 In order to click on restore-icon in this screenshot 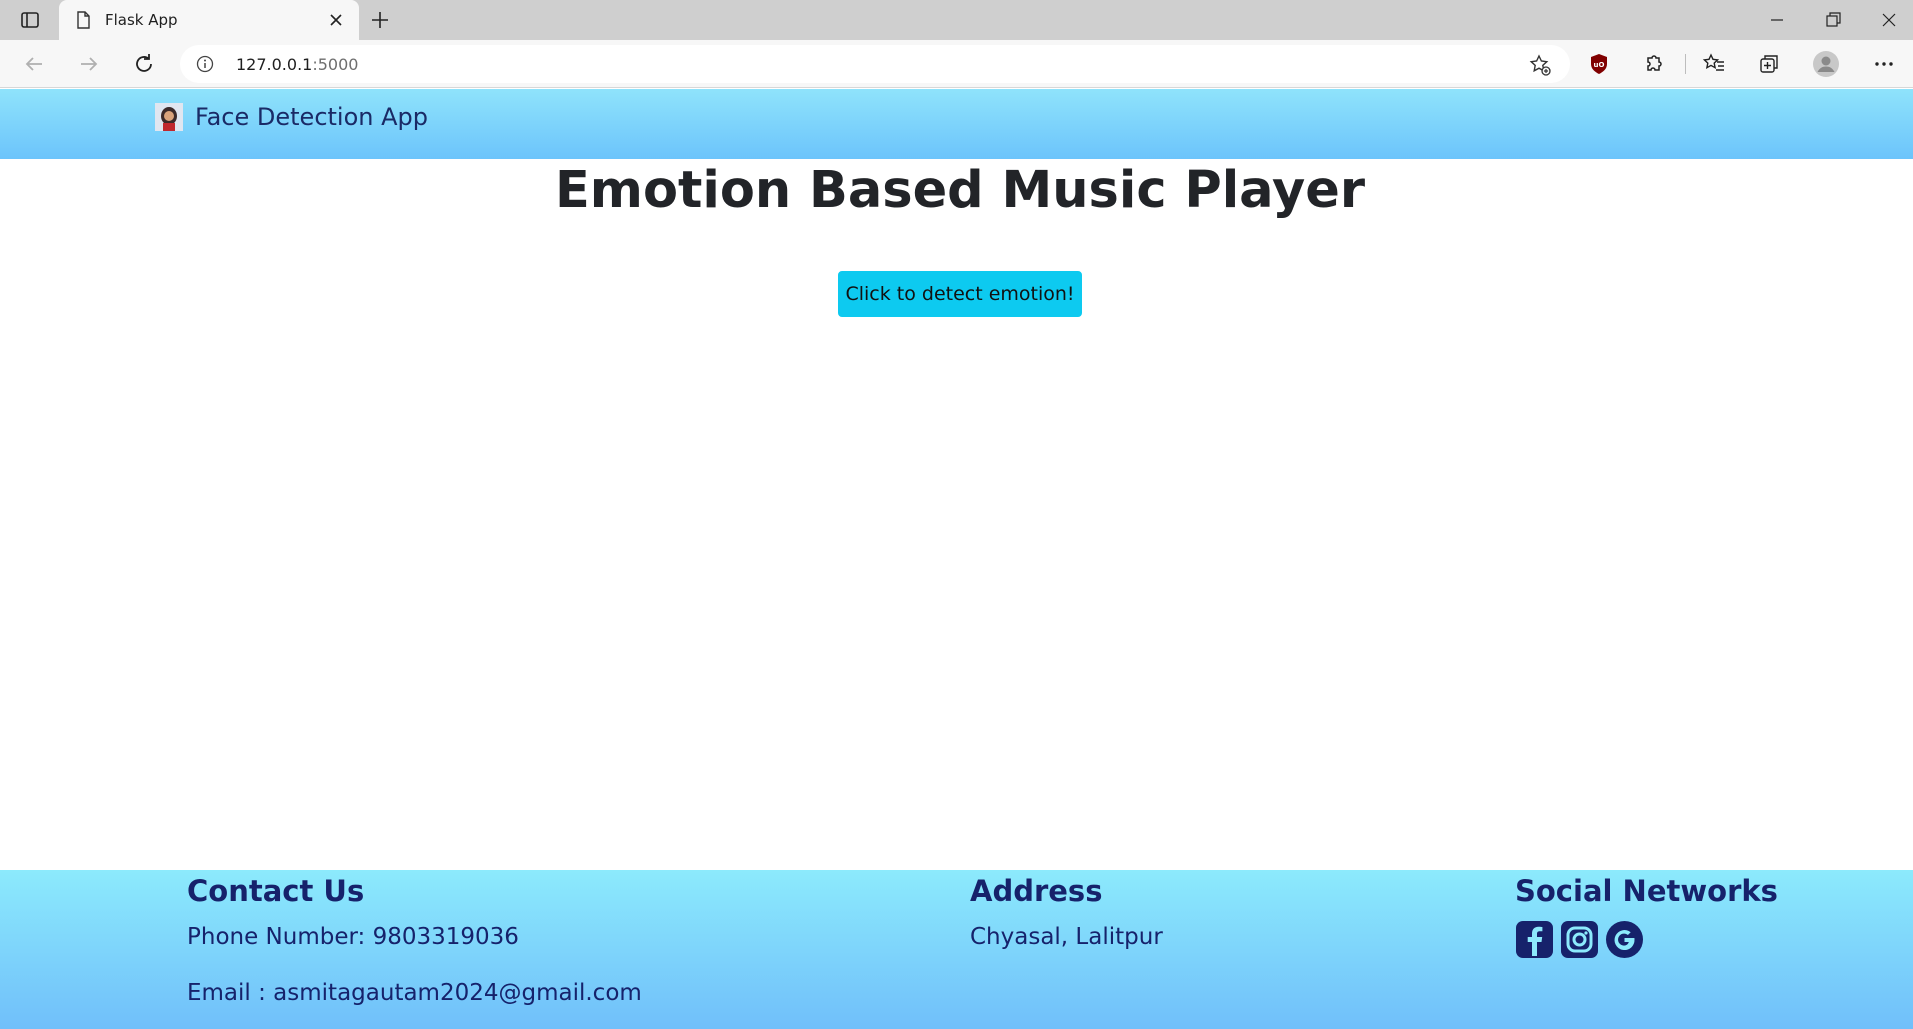, I will do `click(1833, 20)`.